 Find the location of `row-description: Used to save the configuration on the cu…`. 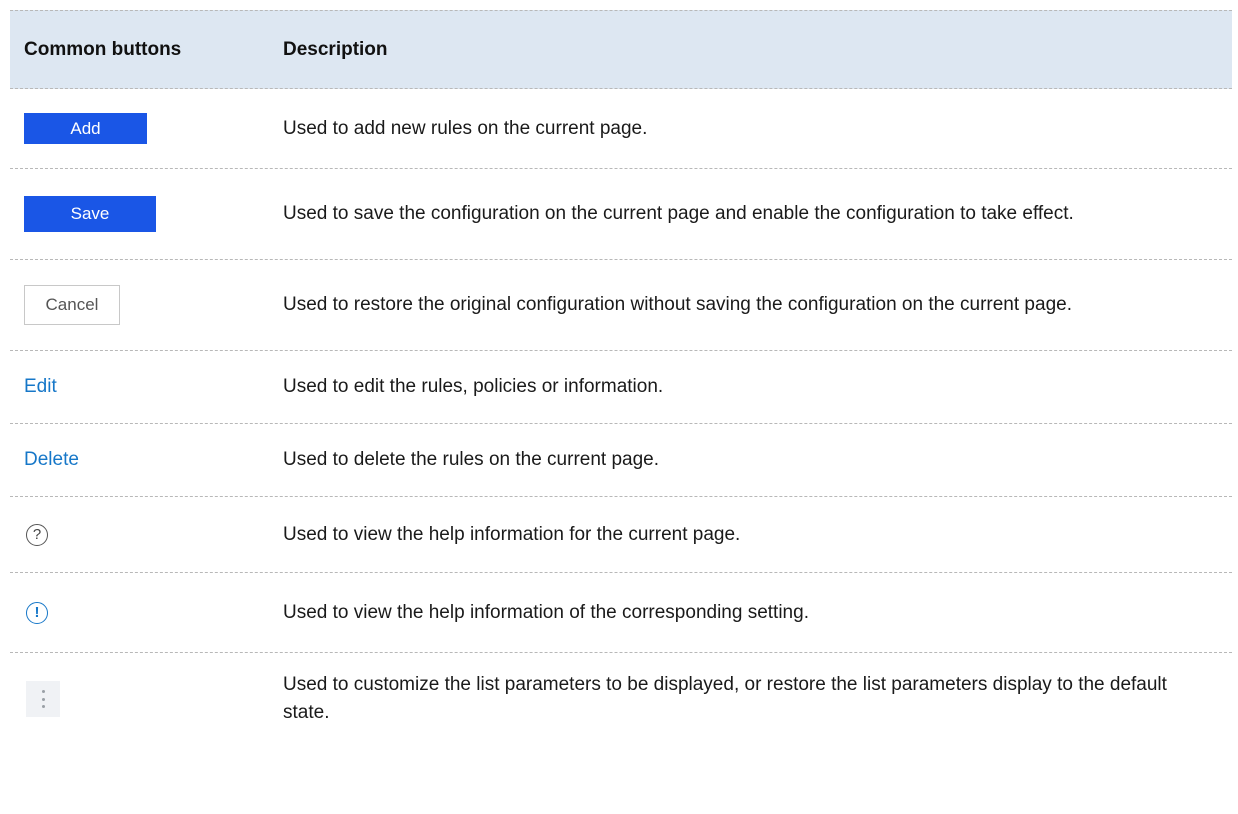

row-description: Used to save the configuration on the cu… is located at coordinates (678, 213).